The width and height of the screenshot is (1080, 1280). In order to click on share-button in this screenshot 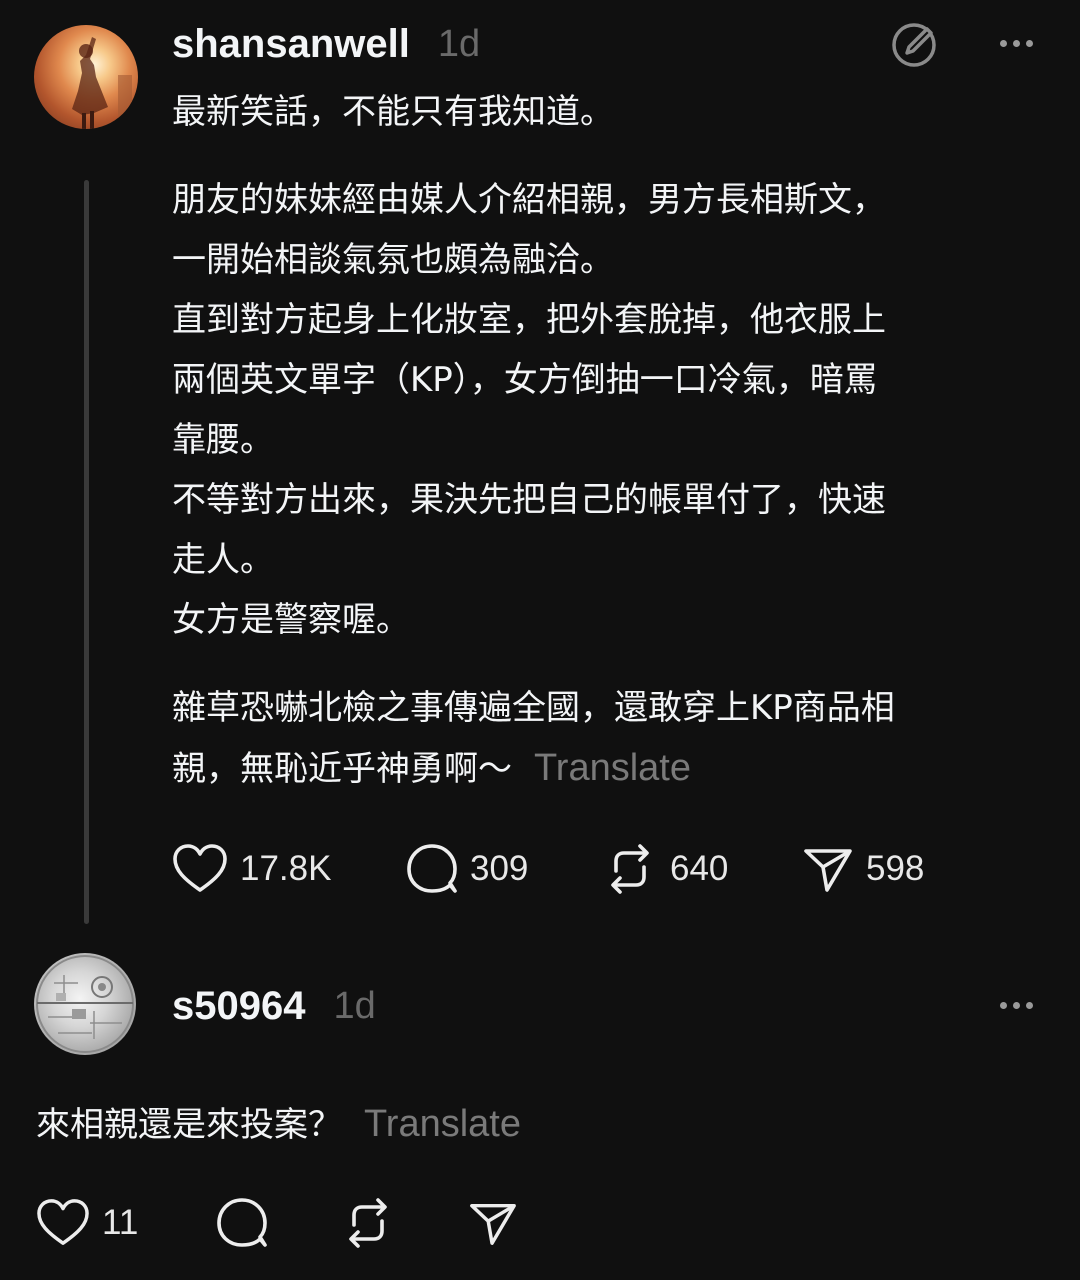, I will do `click(498, 1223)`.